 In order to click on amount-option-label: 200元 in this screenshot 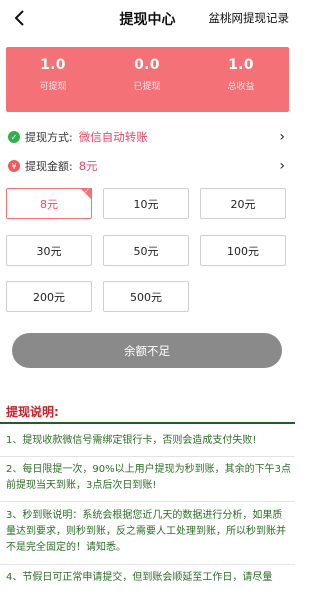, I will do `click(49, 297)`.